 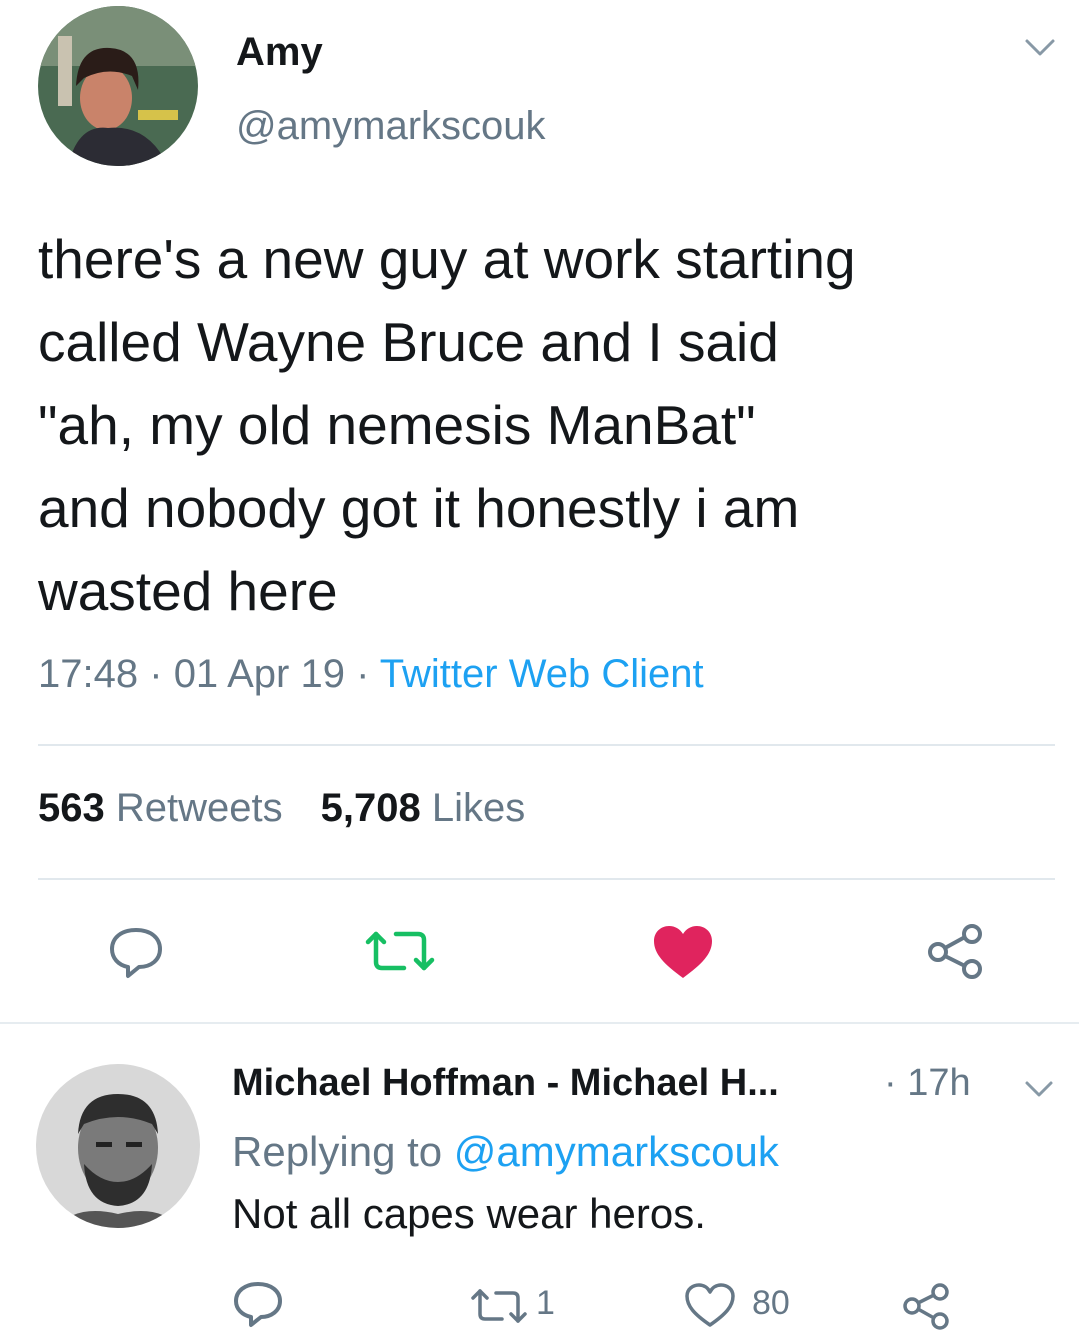 I want to click on tweet-date: 01 Apr 19, so click(x=259, y=674).